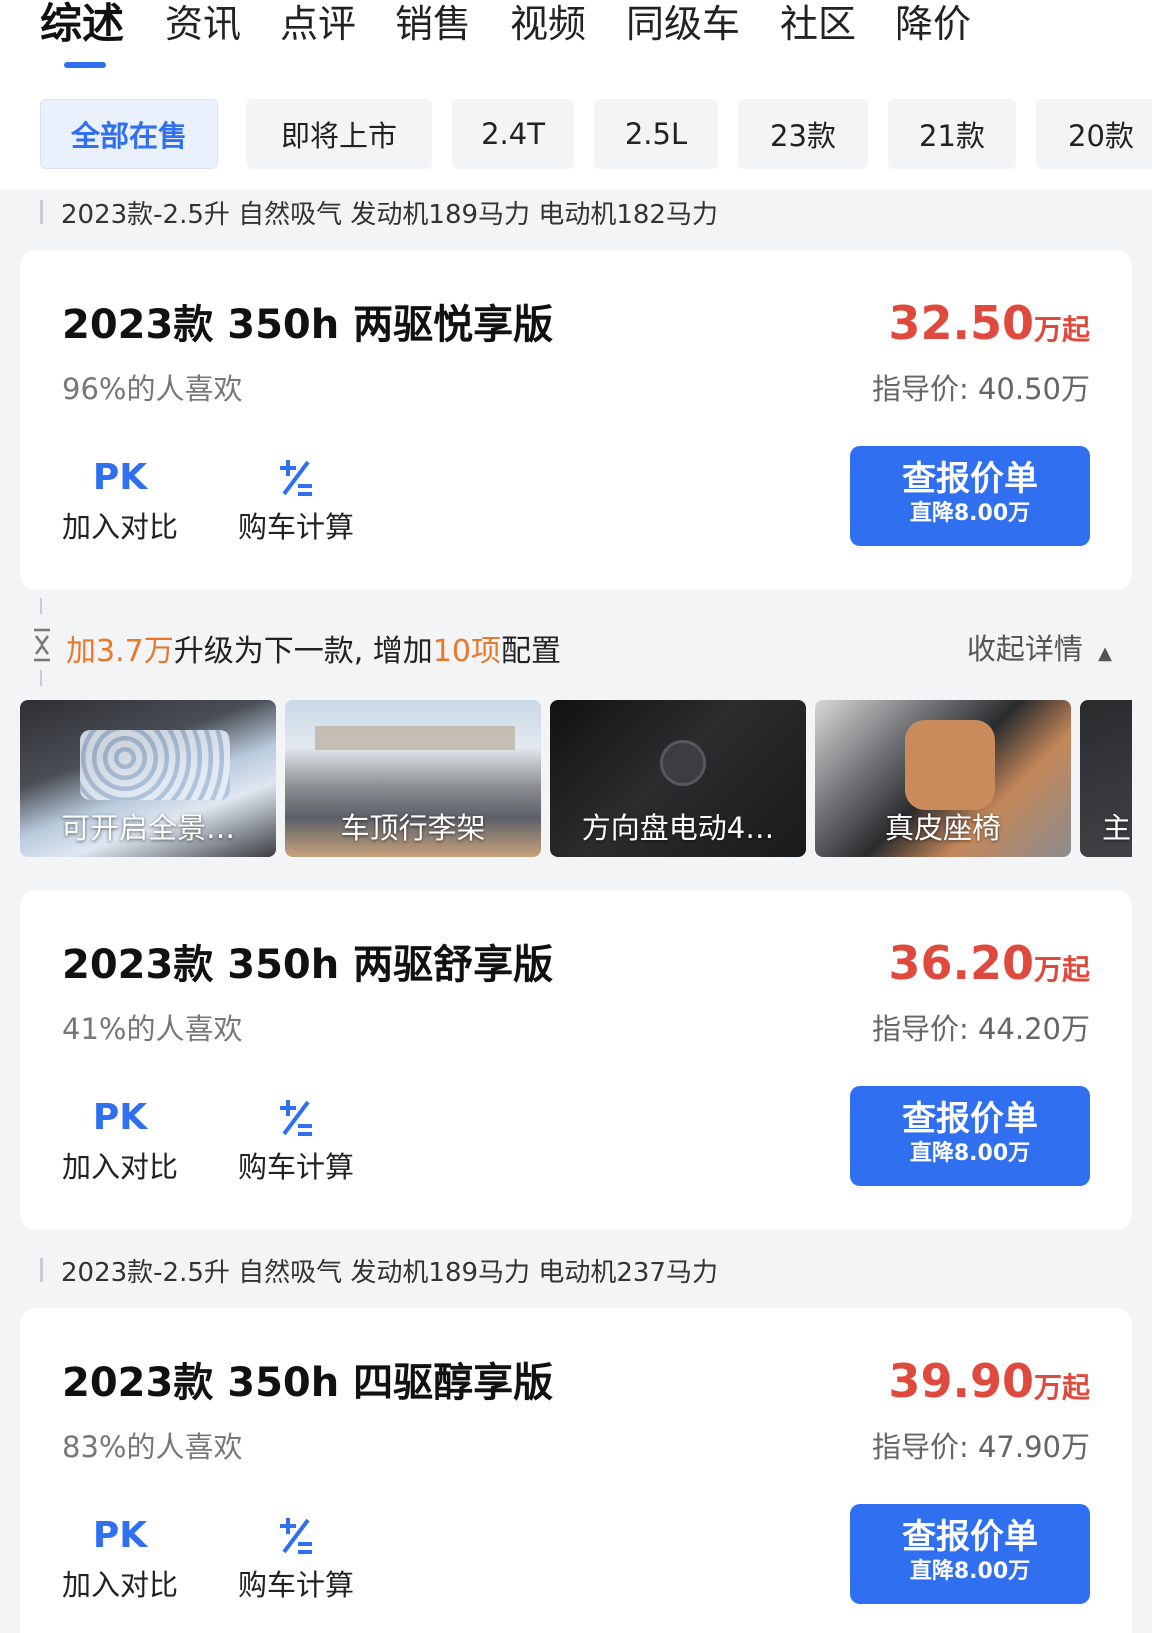 The width and height of the screenshot is (1152, 1633). Describe the element at coordinates (415, 738) in the screenshot. I see `building-image` at that location.